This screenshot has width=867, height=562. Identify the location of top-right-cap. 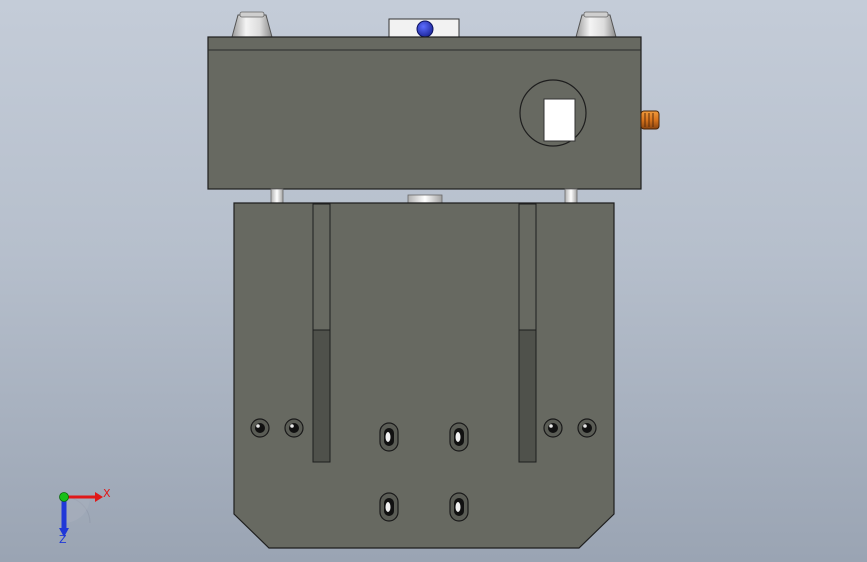
(596, 24).